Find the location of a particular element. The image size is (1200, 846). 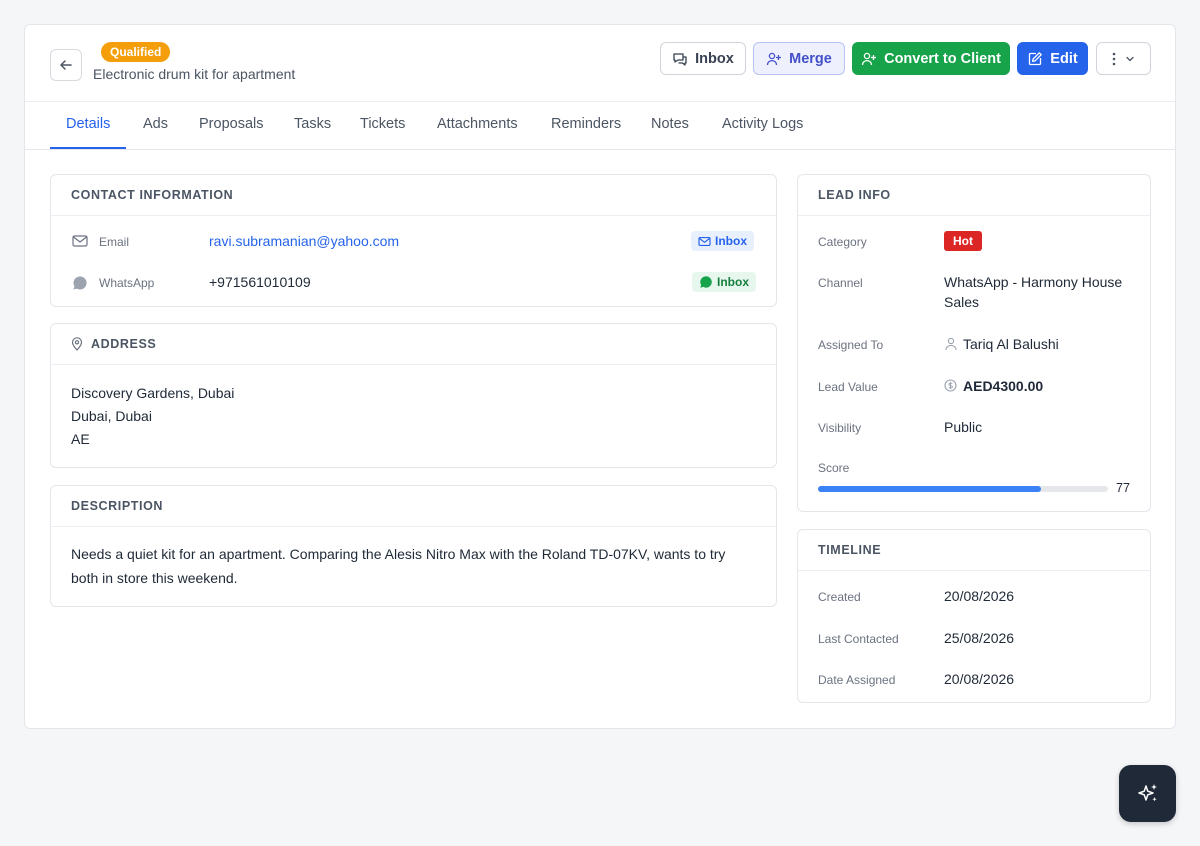

description-line-2: both in store this weekend. is located at coordinates (154, 578).